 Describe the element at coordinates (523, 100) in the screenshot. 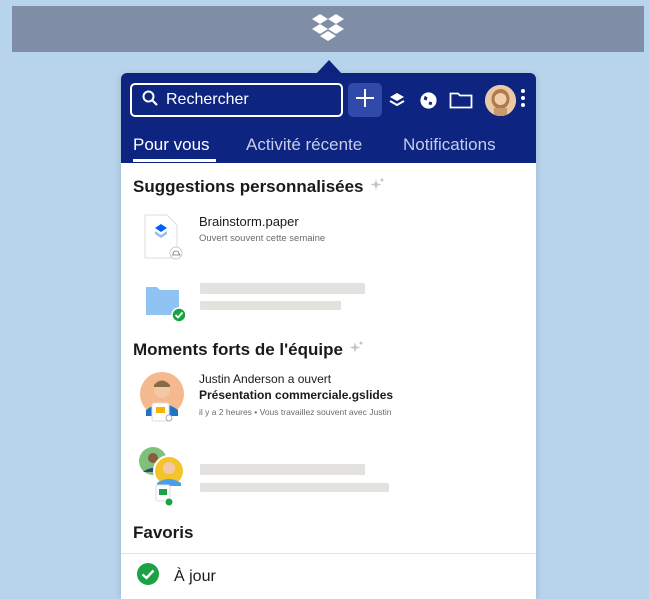

I see `more-menu-icon` at that location.